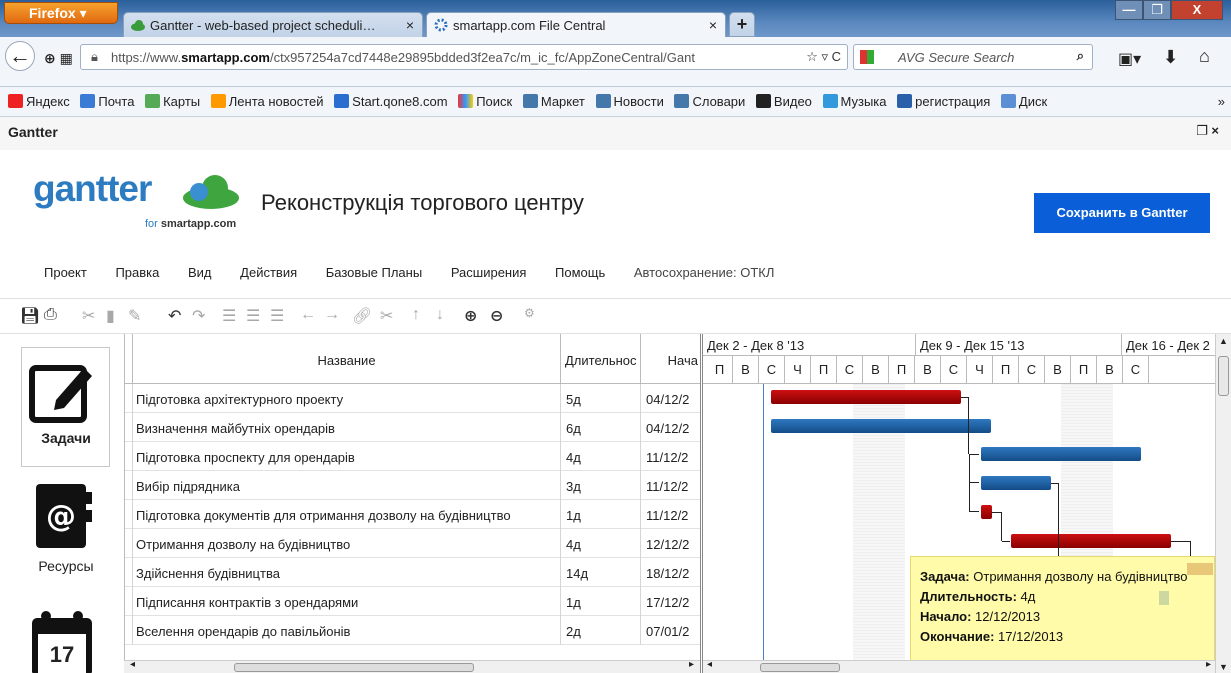 Image resolution: width=1231 pixels, height=673 pixels. Describe the element at coordinates (959, 666) in the screenshot. I see `chart-horizontal-scrollbar: ◂ ▸` at that location.